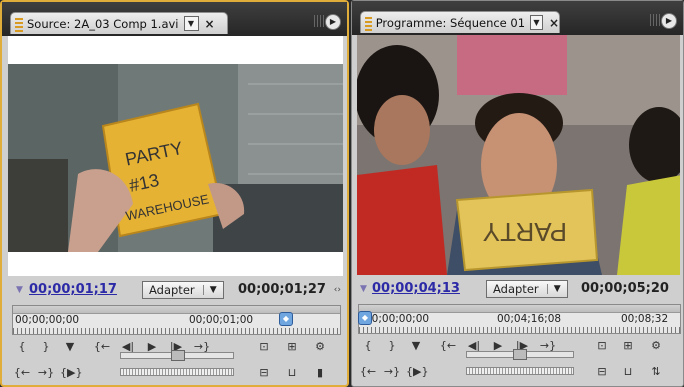  Describe the element at coordinates (519, 309) in the screenshot. I see `program-viewing-area-bar` at that location.